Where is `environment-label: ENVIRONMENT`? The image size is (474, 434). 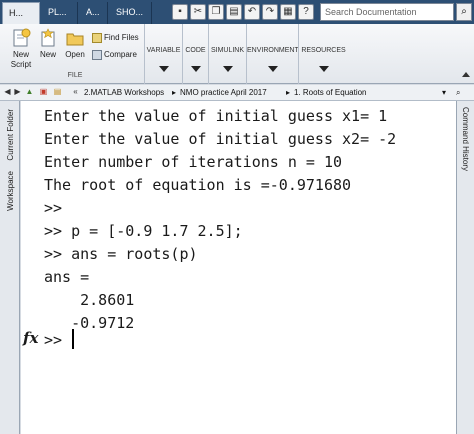
environment-label: ENVIRONMENT is located at coordinates (273, 50).